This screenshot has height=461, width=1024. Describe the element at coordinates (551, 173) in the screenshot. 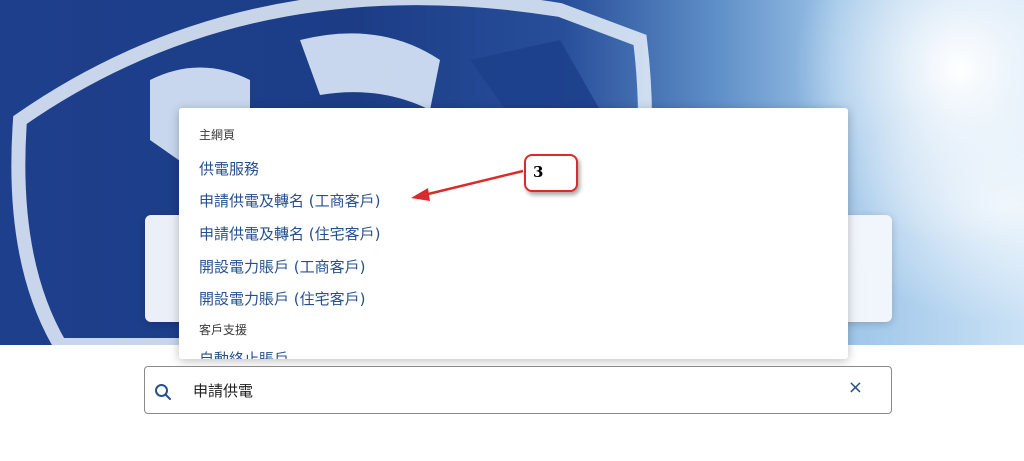

I see `annotation-callout: 3` at that location.